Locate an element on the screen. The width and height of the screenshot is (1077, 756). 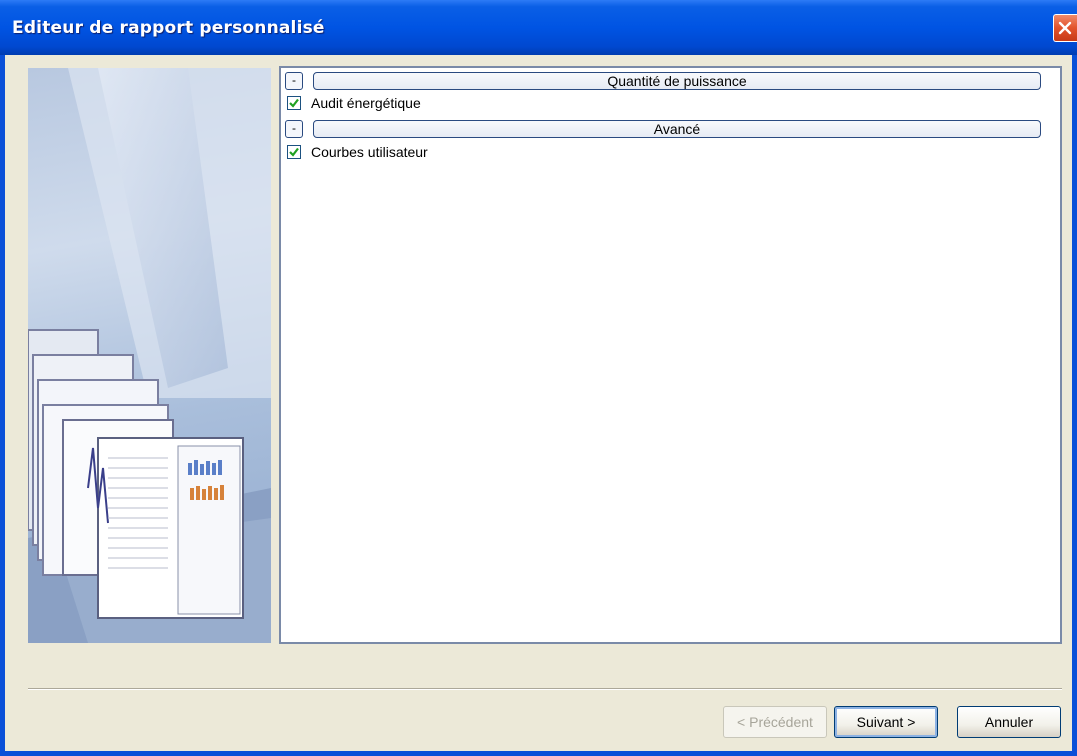
group-header-power-quantity: Quantité de puissance is located at coordinates (677, 81).